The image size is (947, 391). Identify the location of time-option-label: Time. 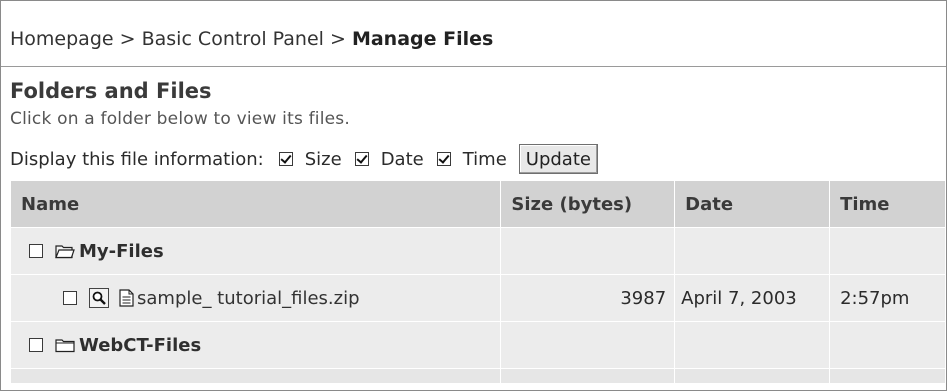
(484, 159).